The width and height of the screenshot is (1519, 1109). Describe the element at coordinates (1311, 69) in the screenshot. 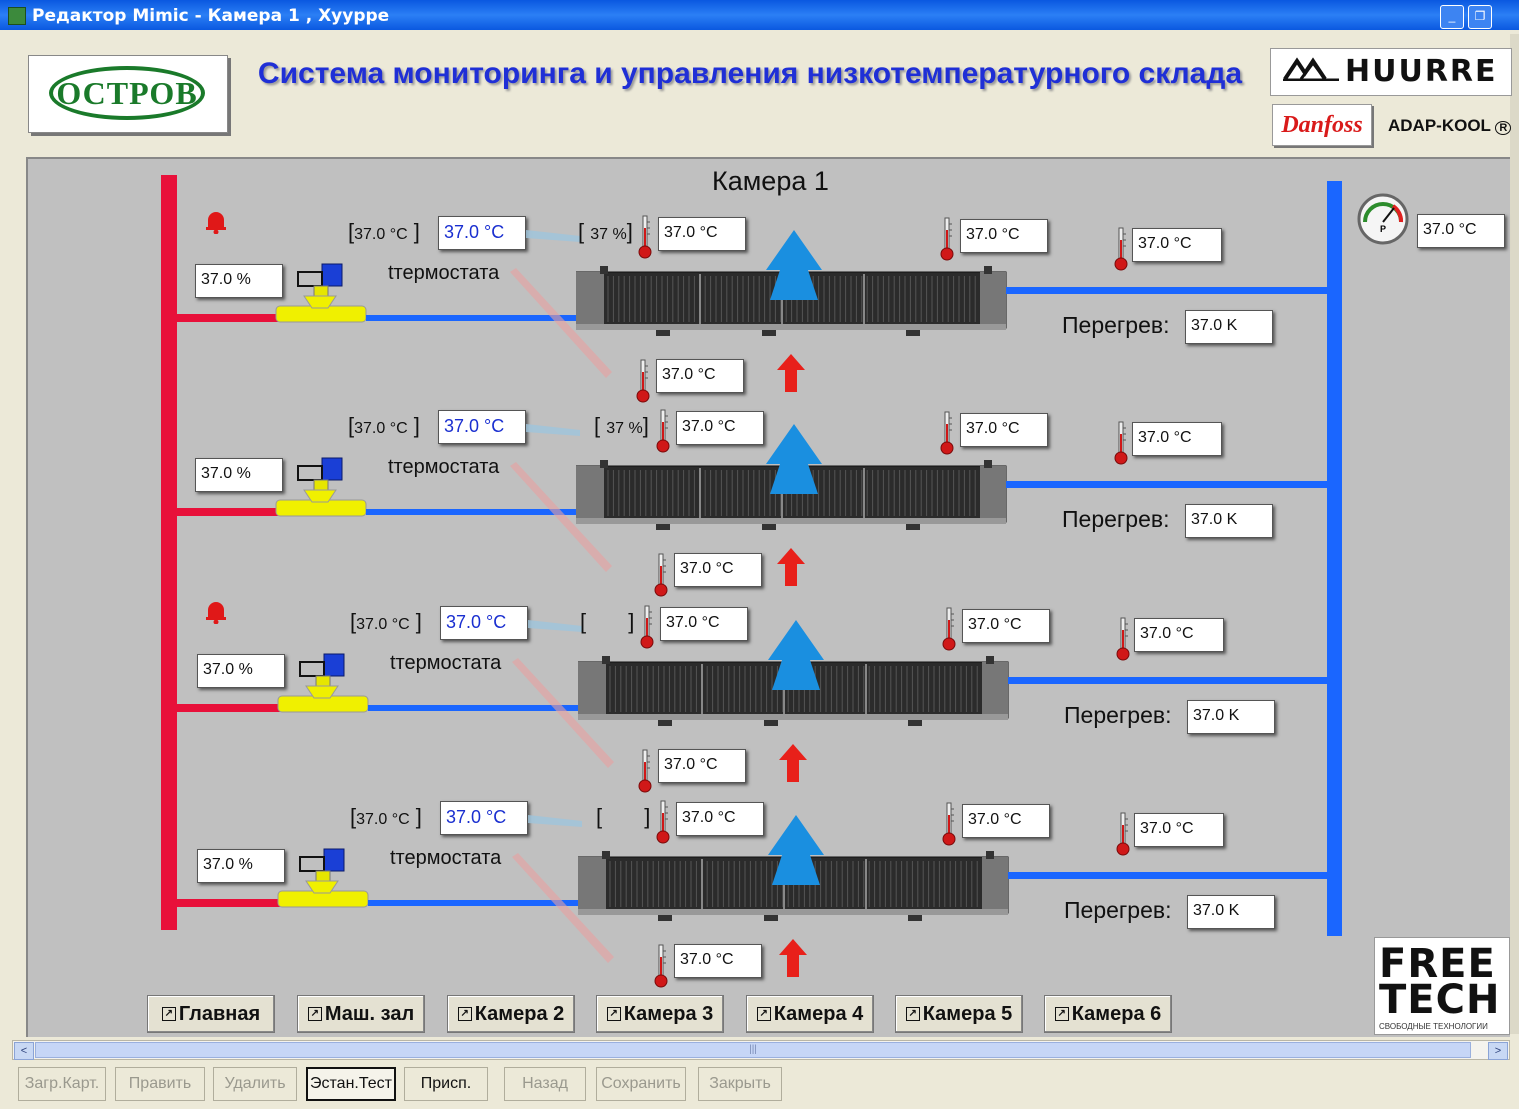

I see `huurre-mountain-icon` at that location.